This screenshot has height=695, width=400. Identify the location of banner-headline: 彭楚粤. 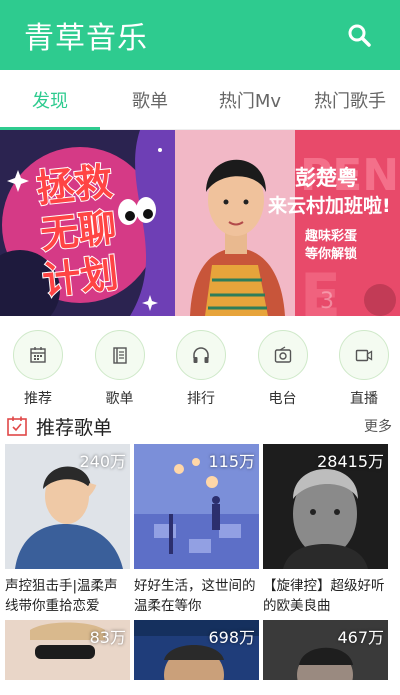
(326, 178).